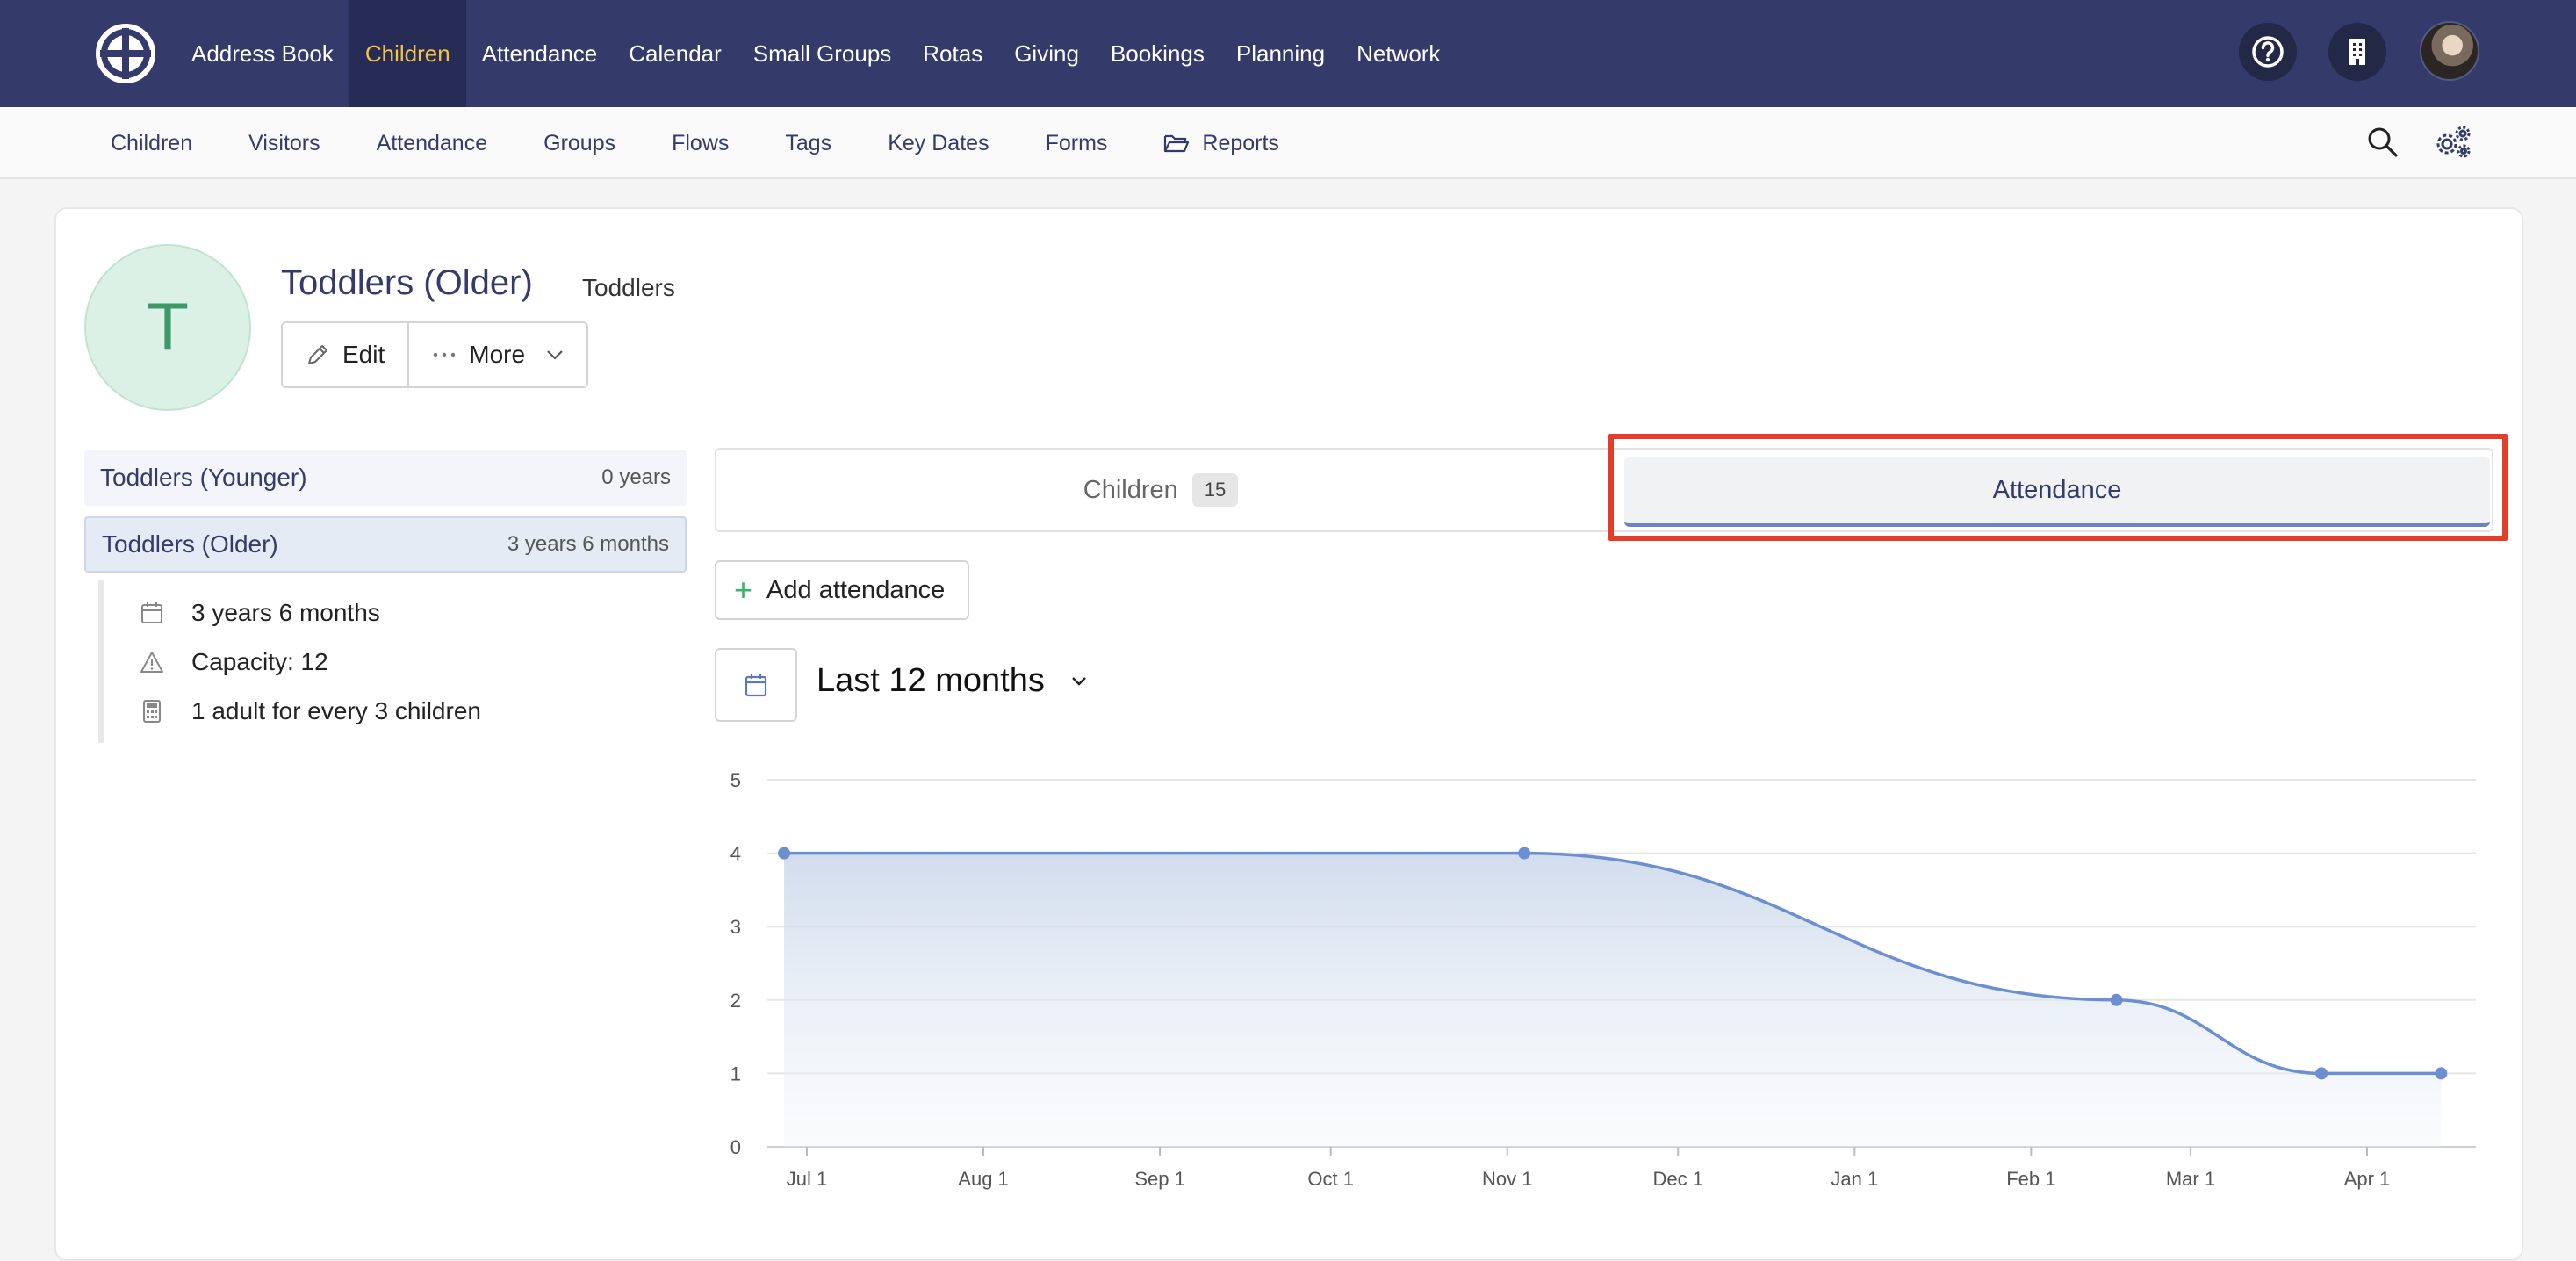 This screenshot has height=1261, width=2576. What do you see at coordinates (588, 544) in the screenshot?
I see `group-age: 3 years 6 months` at bounding box center [588, 544].